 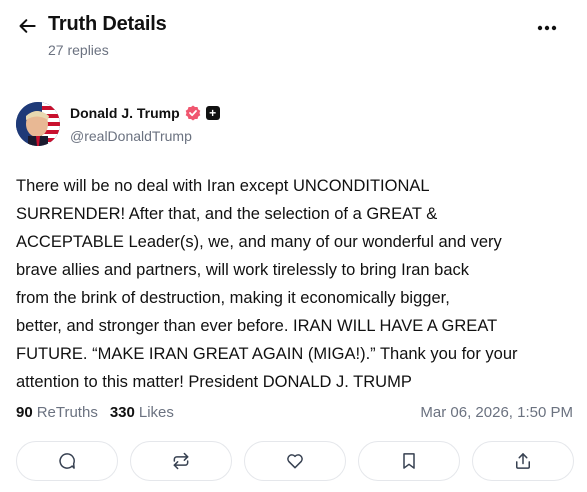 I want to click on like-button, so click(x=295, y=461).